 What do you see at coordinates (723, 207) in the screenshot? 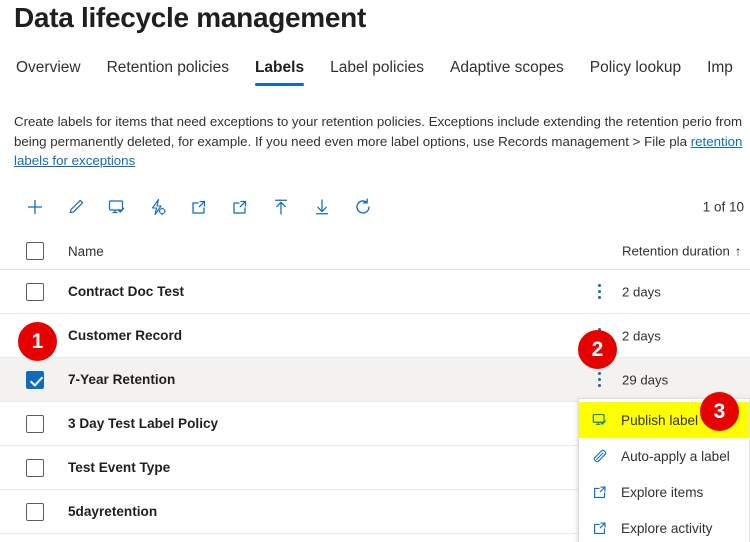
I see `item-count-label: 1 of 10` at bounding box center [723, 207].